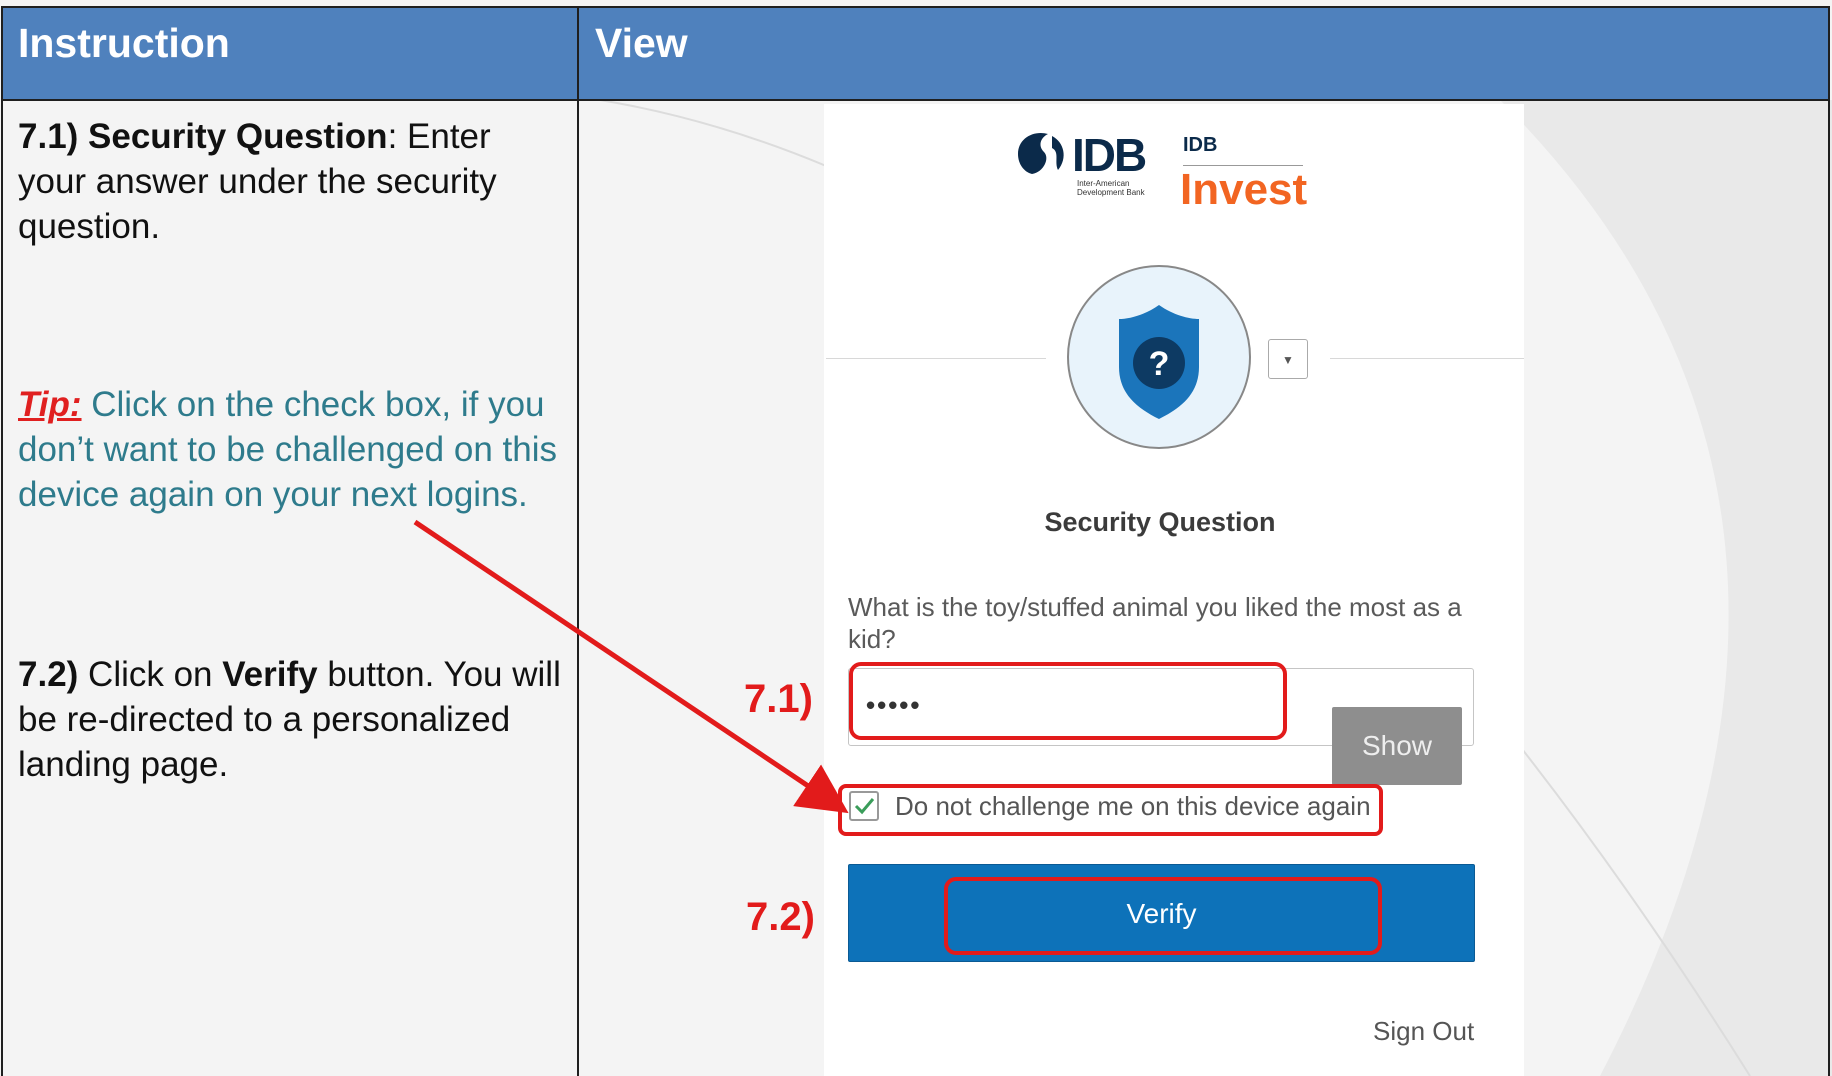  I want to click on column-divider, so click(578, 541).